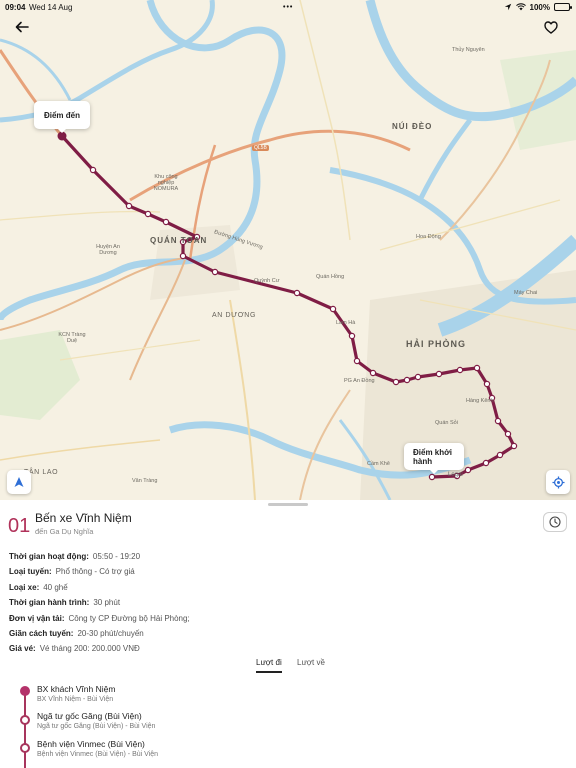  I want to click on map-label: NÚI ĐÈO, so click(412, 126).